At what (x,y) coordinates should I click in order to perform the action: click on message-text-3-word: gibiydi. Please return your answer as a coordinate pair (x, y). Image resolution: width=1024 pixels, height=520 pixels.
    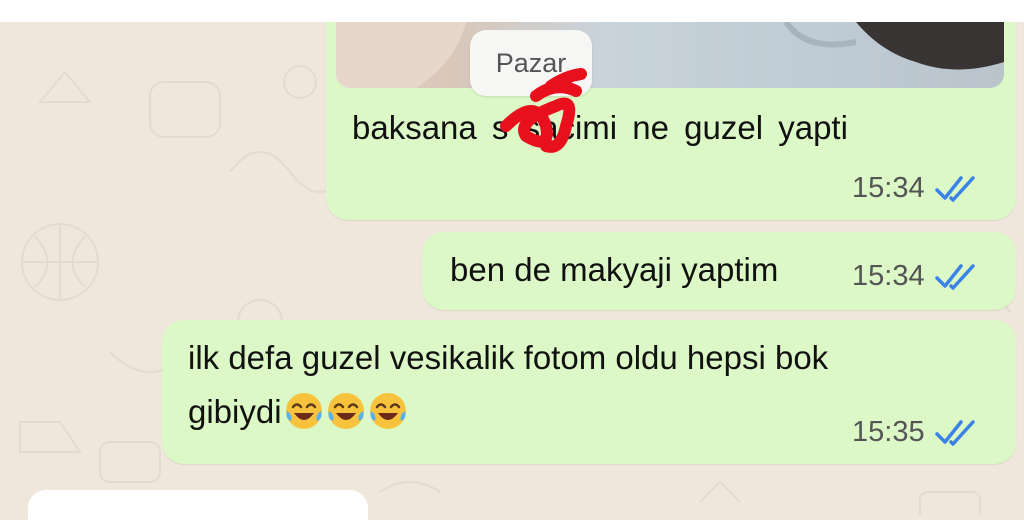
    Looking at the image, I should click on (235, 411).